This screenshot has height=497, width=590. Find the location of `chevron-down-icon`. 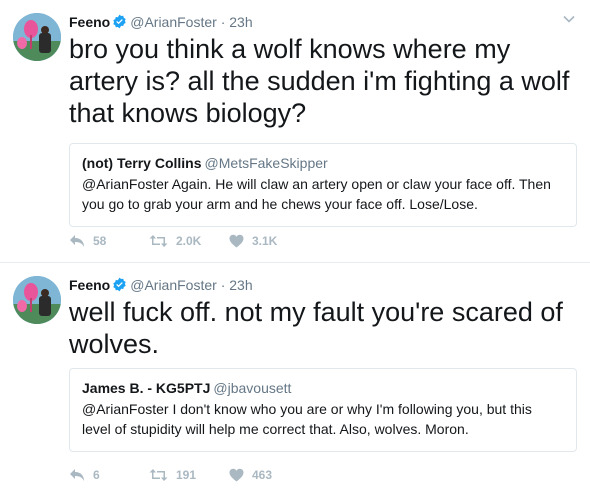

chevron-down-icon is located at coordinates (569, 19).